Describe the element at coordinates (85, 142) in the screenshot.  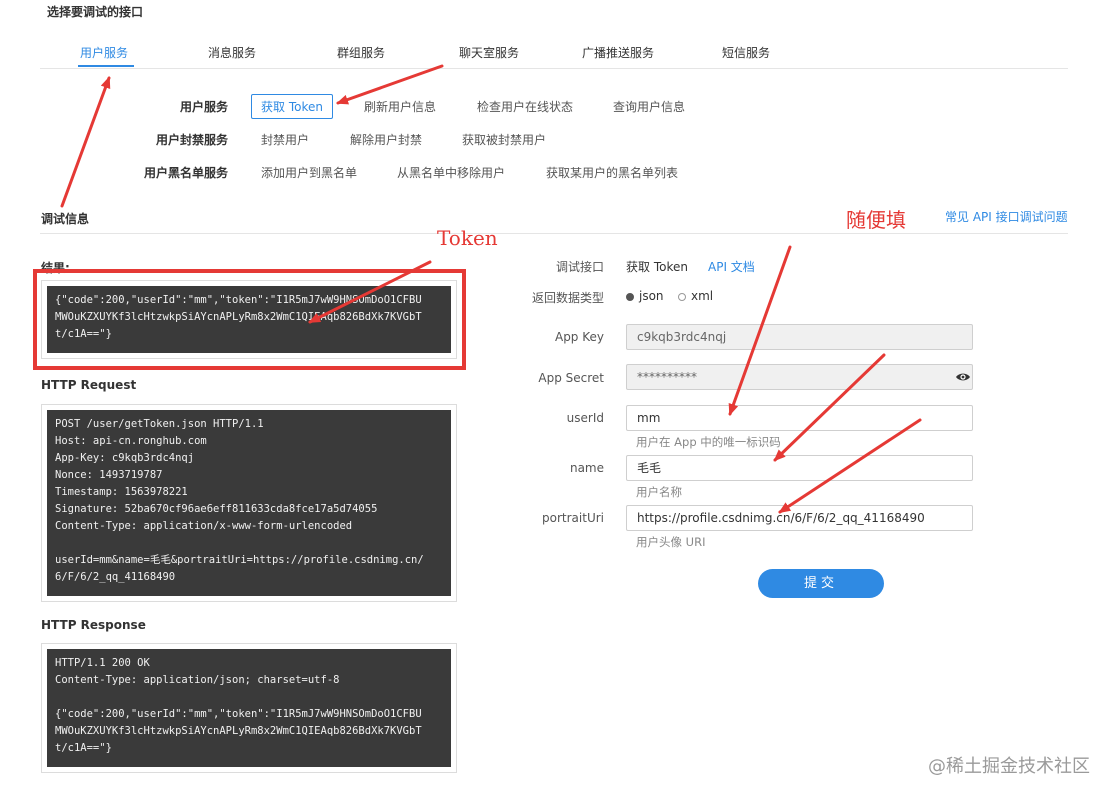
I see `arrow-to-tab` at that location.